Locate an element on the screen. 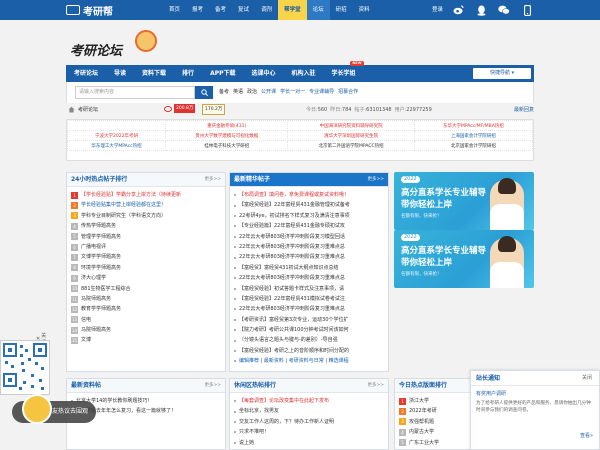 The height and width of the screenshot is (450, 600). list-item: 【富经贸经验】考研之上的音阶顺序和时间分配的 is located at coordinates (309, 351).